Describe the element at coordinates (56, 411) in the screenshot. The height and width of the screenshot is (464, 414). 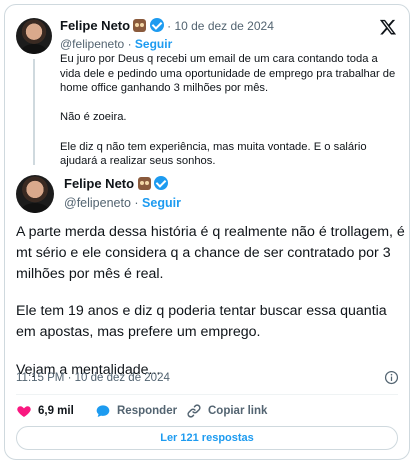
I see `like-count: 6,9 mil` at that location.